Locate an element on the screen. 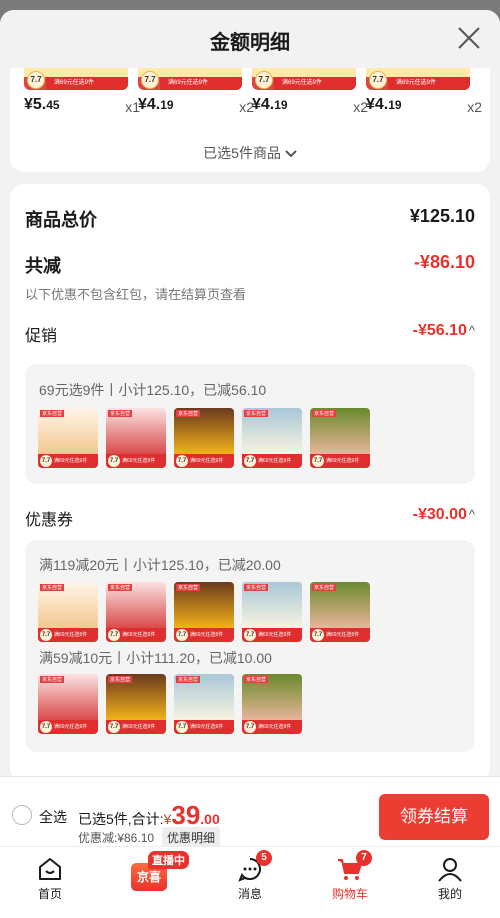 This screenshot has height=918, width=500. coupon-box-title: 满119减20元丨小计125.10，已减20.00 is located at coordinates (160, 565).